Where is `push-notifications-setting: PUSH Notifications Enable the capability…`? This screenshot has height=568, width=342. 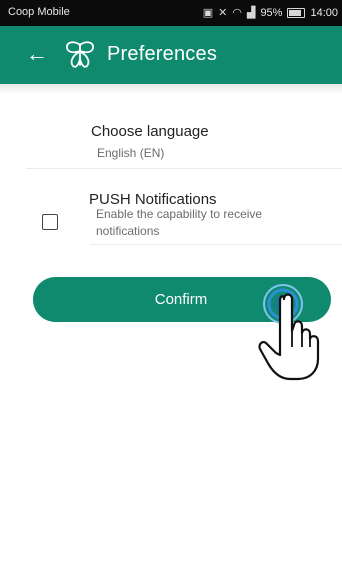
push-notifications-setting: PUSH Notifications Enable the capability… is located at coordinates (171, 213).